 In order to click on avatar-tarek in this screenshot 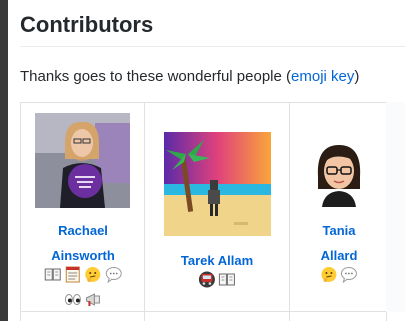, I will do `click(217, 184)`.